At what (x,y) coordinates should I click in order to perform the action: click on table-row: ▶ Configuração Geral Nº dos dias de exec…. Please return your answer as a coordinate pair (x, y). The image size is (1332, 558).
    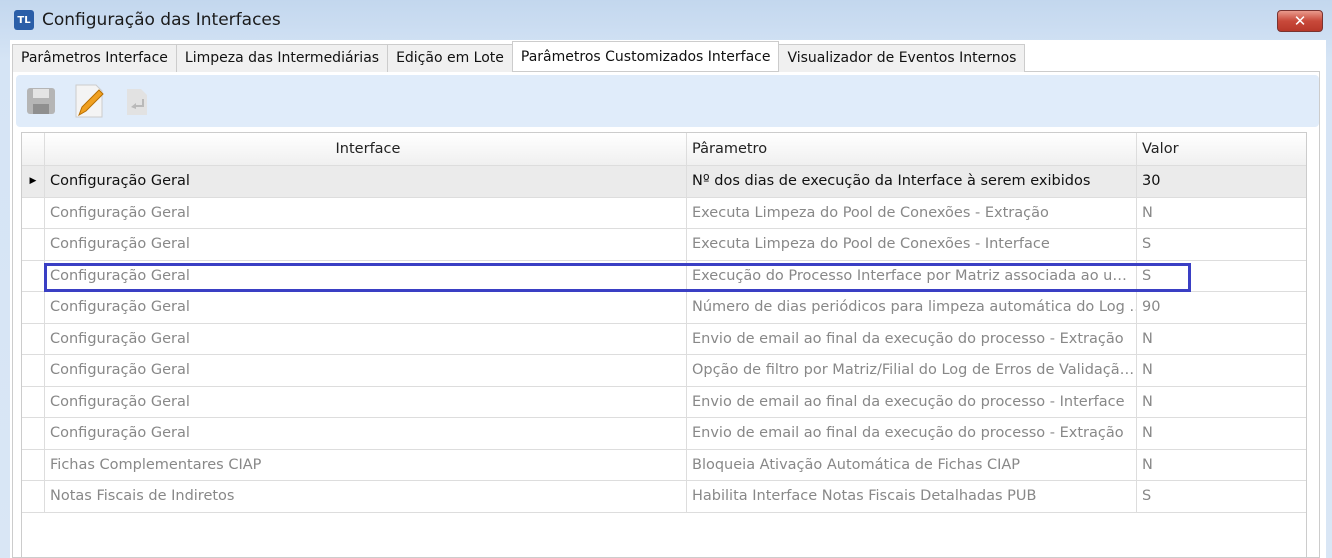
    Looking at the image, I should click on (664, 182).